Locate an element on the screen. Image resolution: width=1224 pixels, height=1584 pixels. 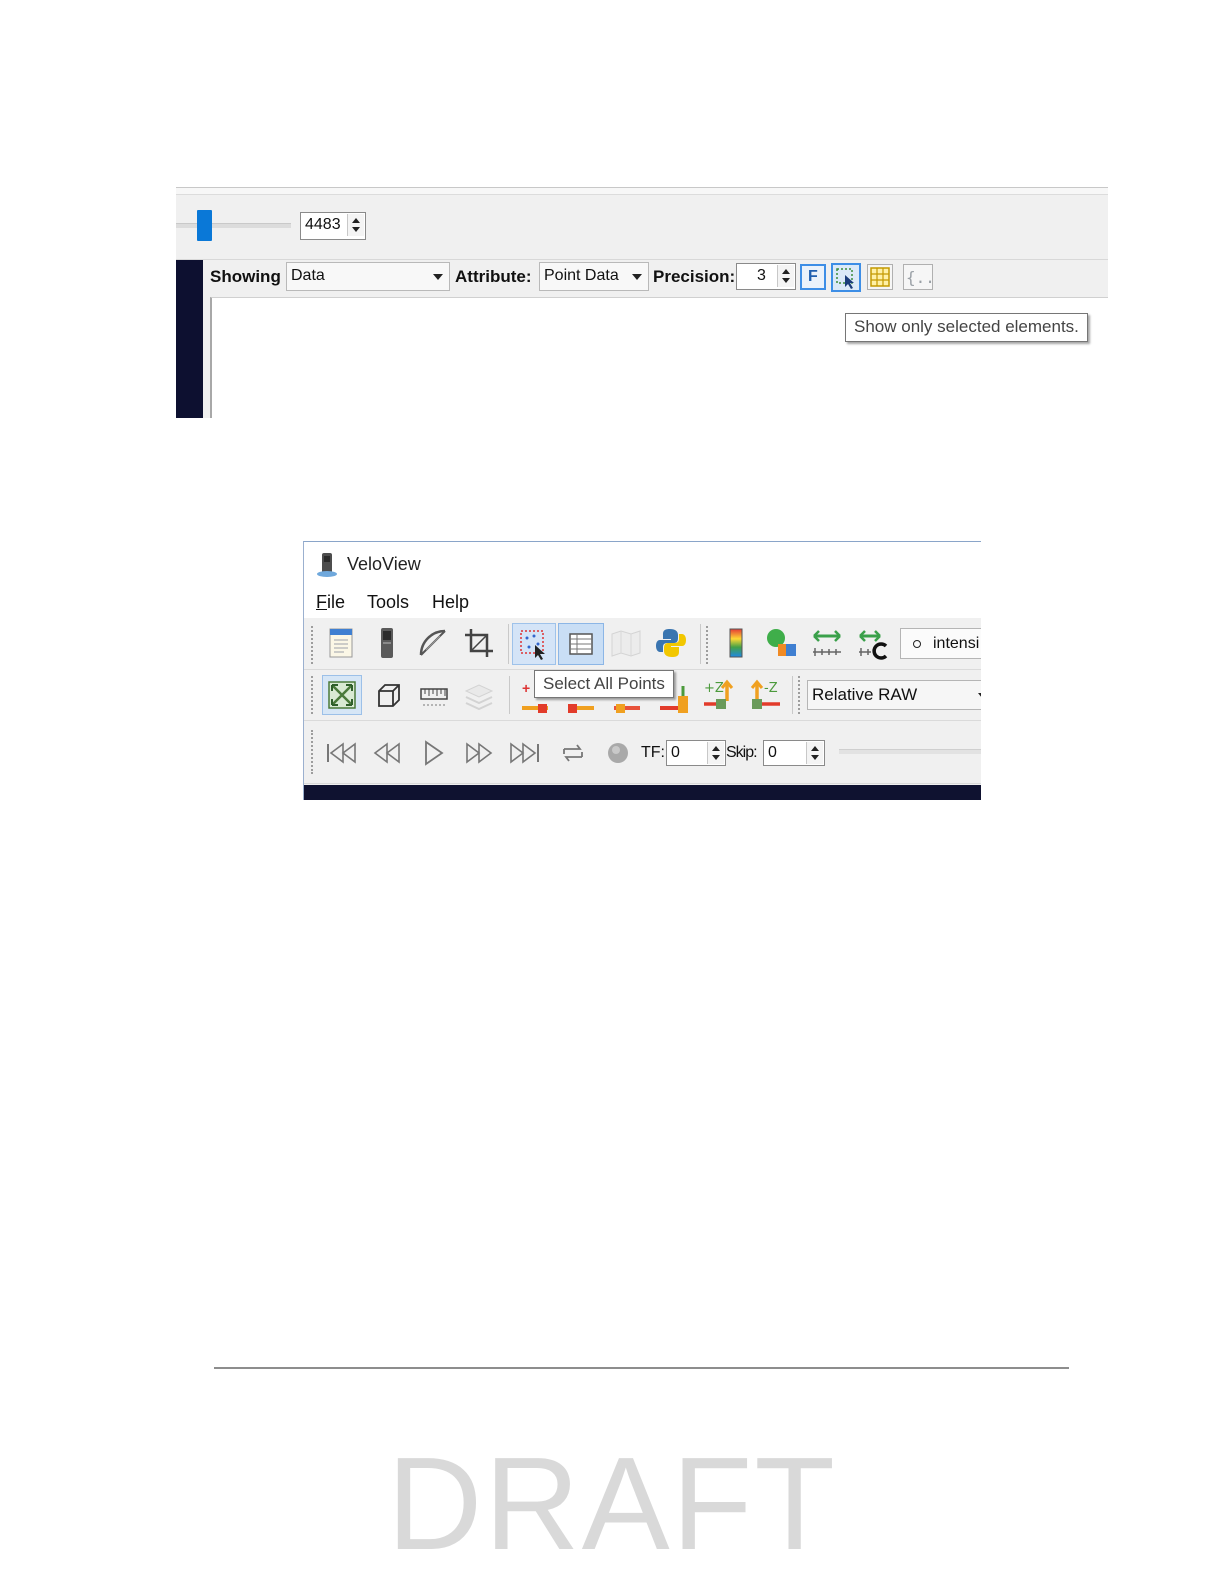
frame-slider-track is located at coordinates (233, 225).